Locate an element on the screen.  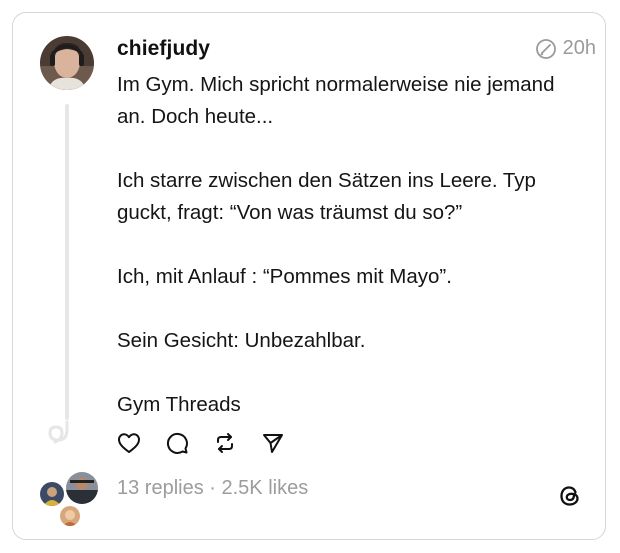
share-button is located at coordinates (273, 443).